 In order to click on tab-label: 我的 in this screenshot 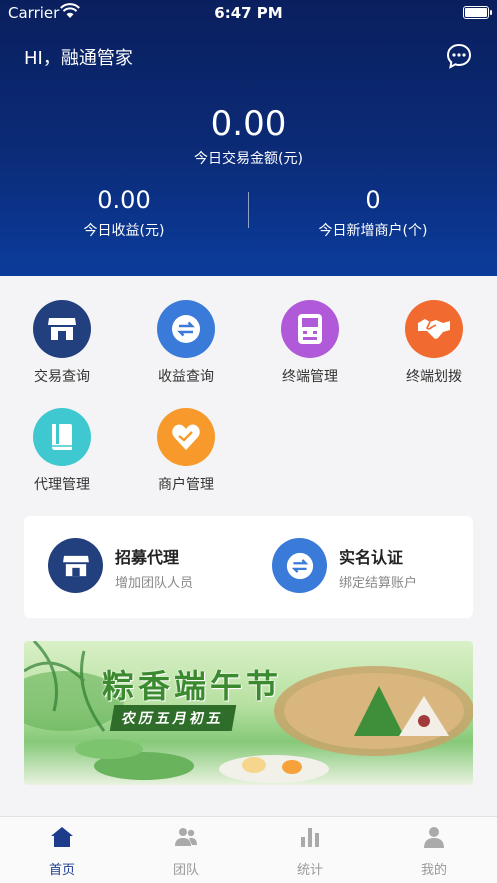, I will do `click(433, 870)`.